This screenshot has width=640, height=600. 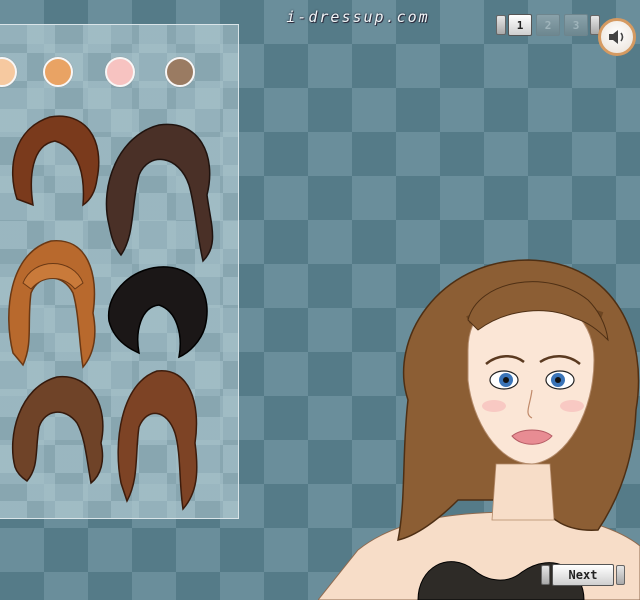 I want to click on hairstyle-option-chestnut-long-waves, so click(x=156, y=438).